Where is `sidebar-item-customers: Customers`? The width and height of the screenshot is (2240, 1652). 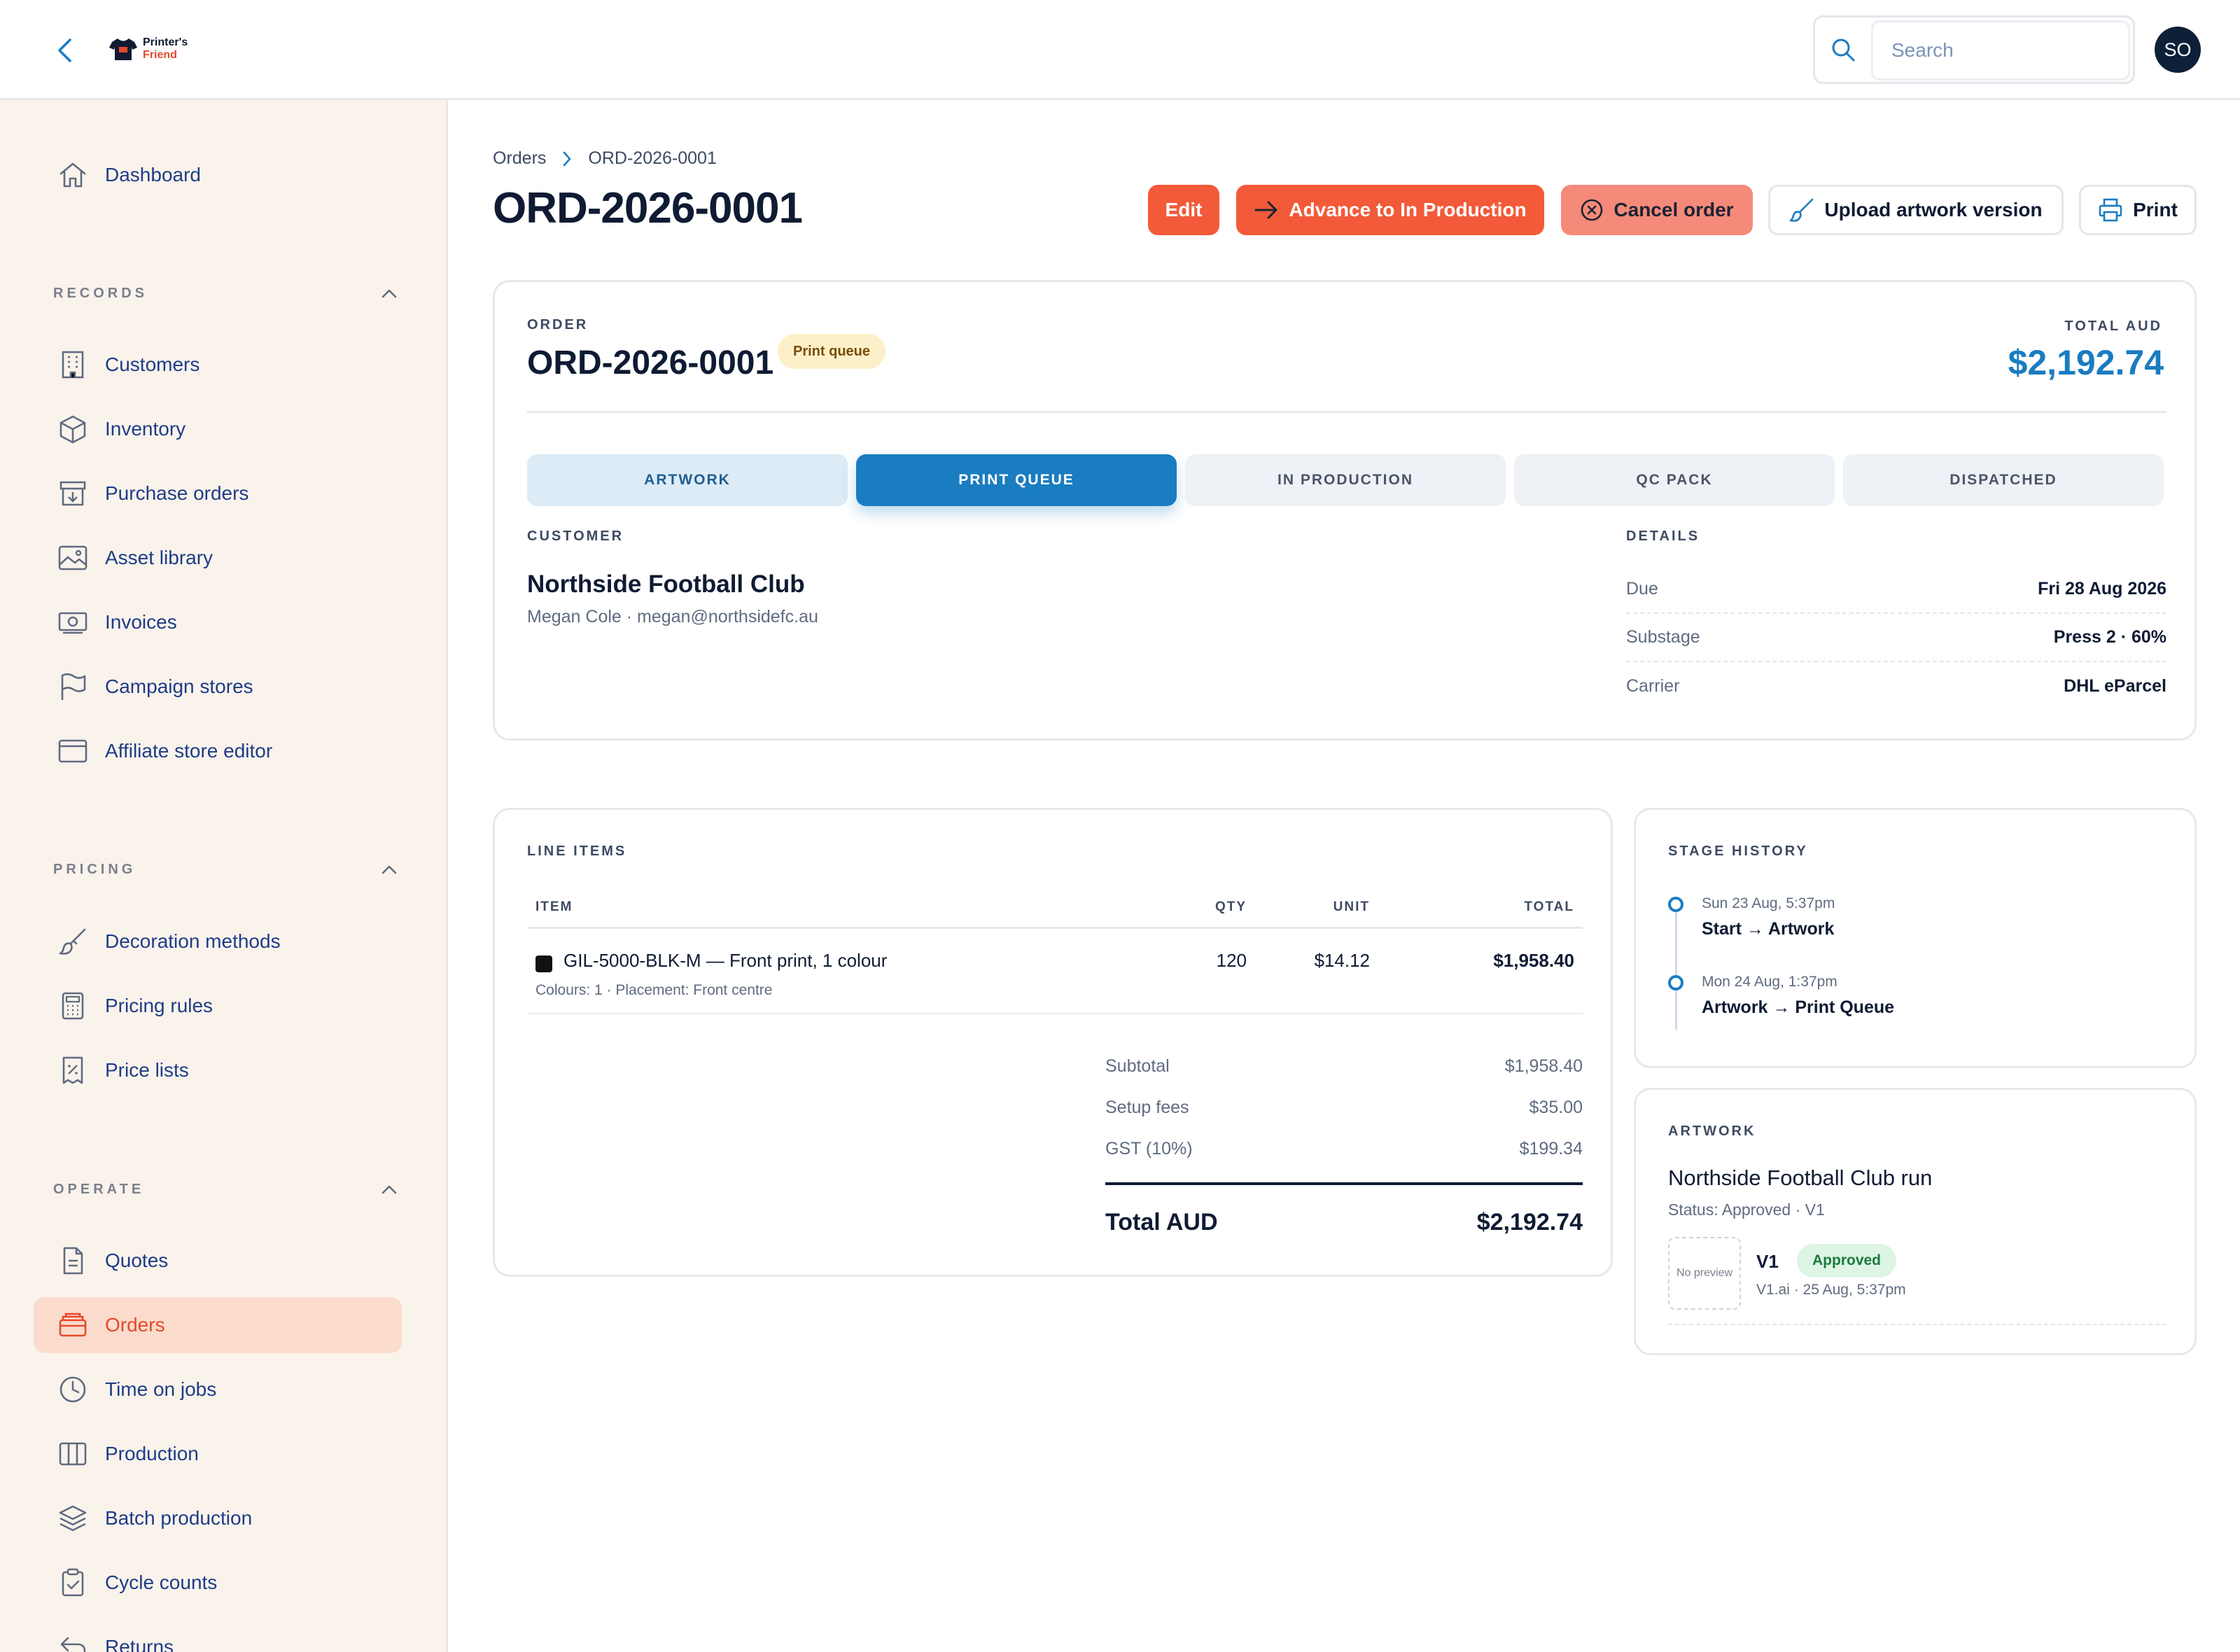 sidebar-item-customers: Customers is located at coordinates (218, 365).